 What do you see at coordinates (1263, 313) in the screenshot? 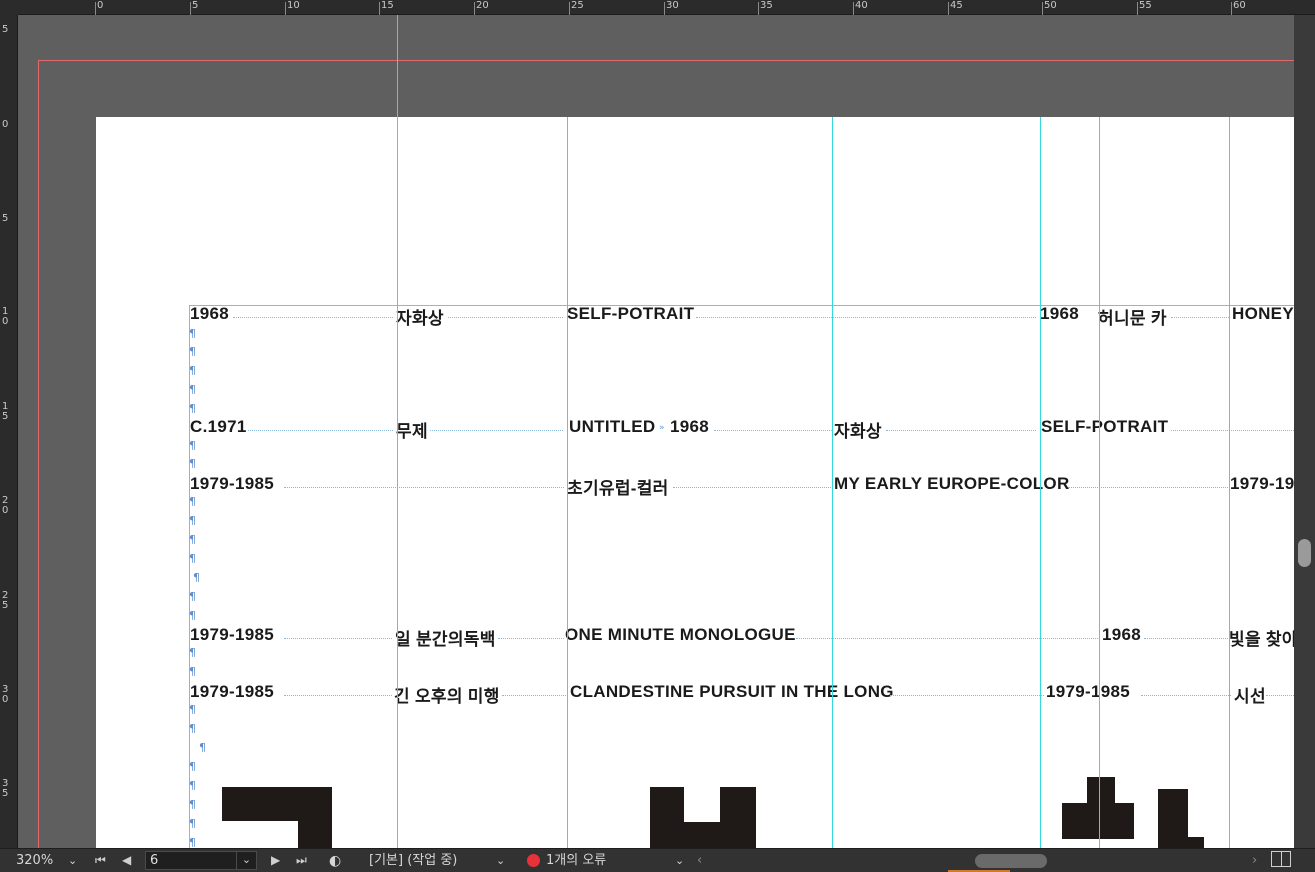
I see `cell-title-en: HONEYM` at bounding box center [1263, 313].